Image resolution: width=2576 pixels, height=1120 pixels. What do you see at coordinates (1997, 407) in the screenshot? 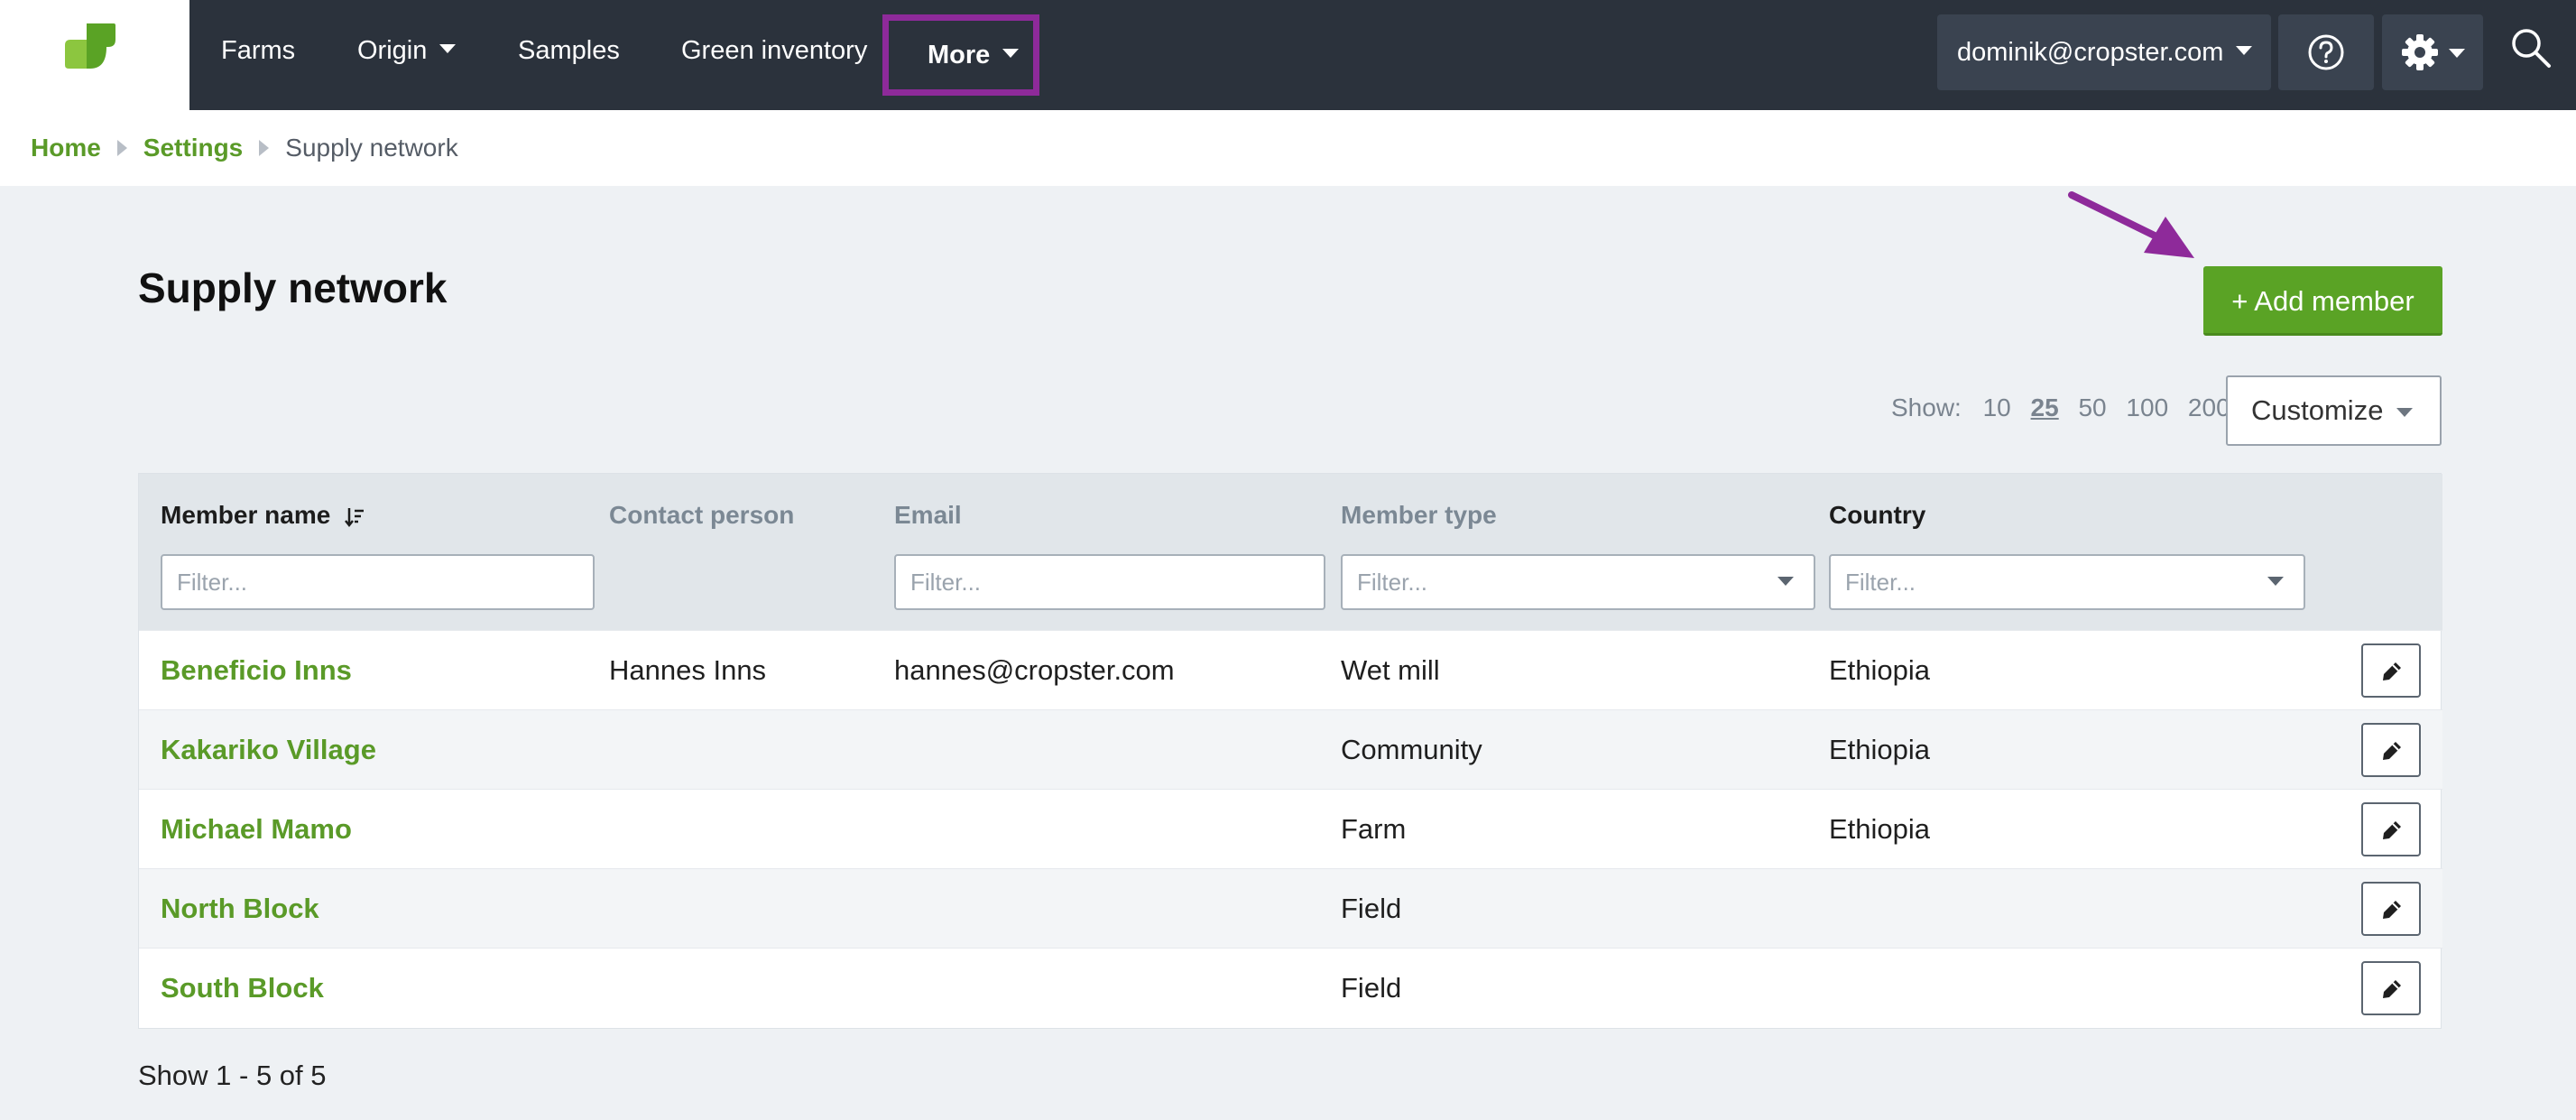
I see `page-size-10: 10` at bounding box center [1997, 407].